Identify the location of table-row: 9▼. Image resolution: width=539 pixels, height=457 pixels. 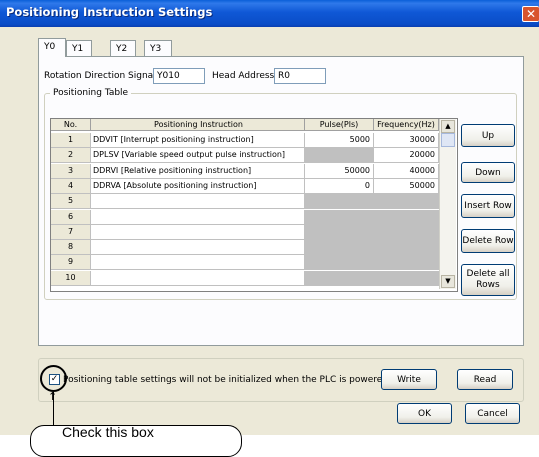
(245, 263).